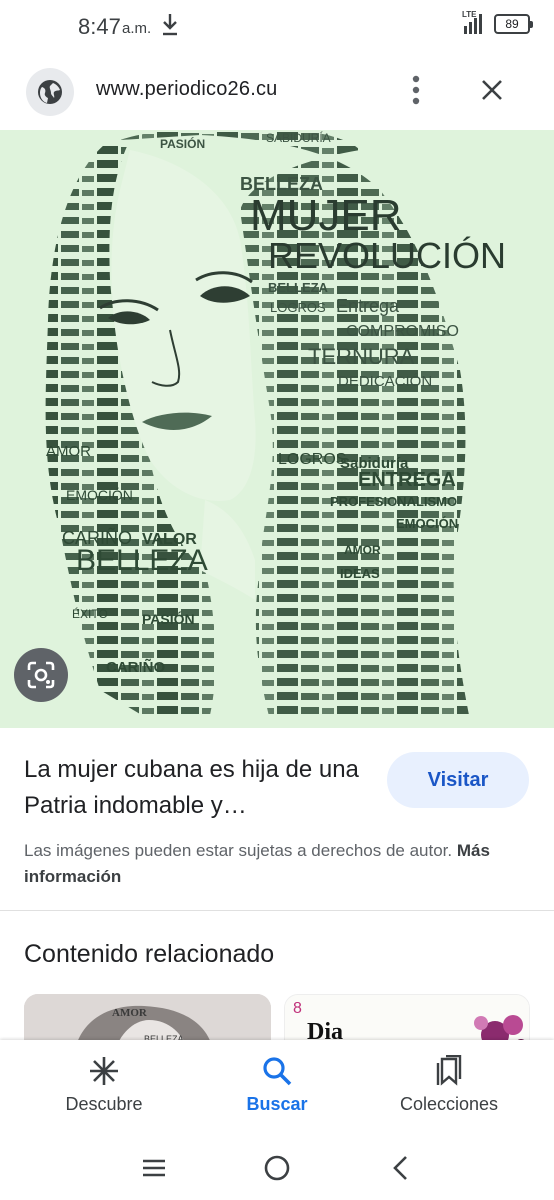  I want to click on word-amor: AMOR, so click(68, 451).